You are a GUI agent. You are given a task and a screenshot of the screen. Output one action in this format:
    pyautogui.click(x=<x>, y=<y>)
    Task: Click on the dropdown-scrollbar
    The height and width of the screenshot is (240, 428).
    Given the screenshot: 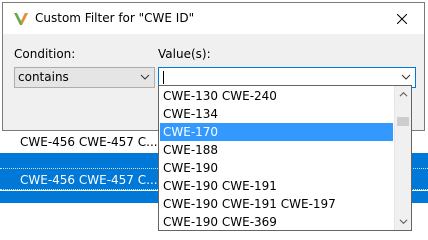 What is the action you would take?
    pyautogui.click(x=402, y=158)
    